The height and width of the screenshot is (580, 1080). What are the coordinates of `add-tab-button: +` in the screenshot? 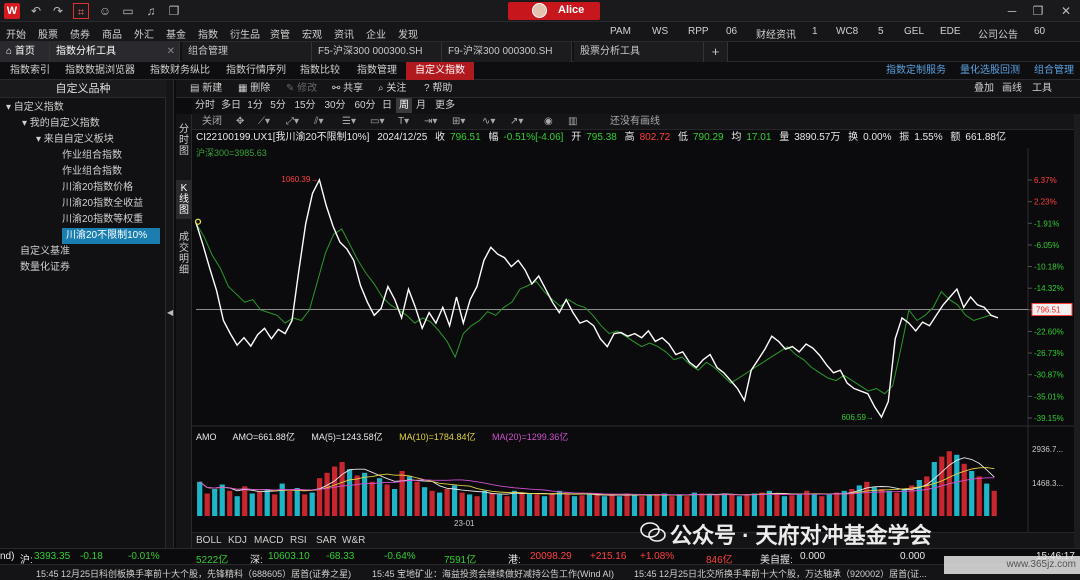 It's located at (716, 52).